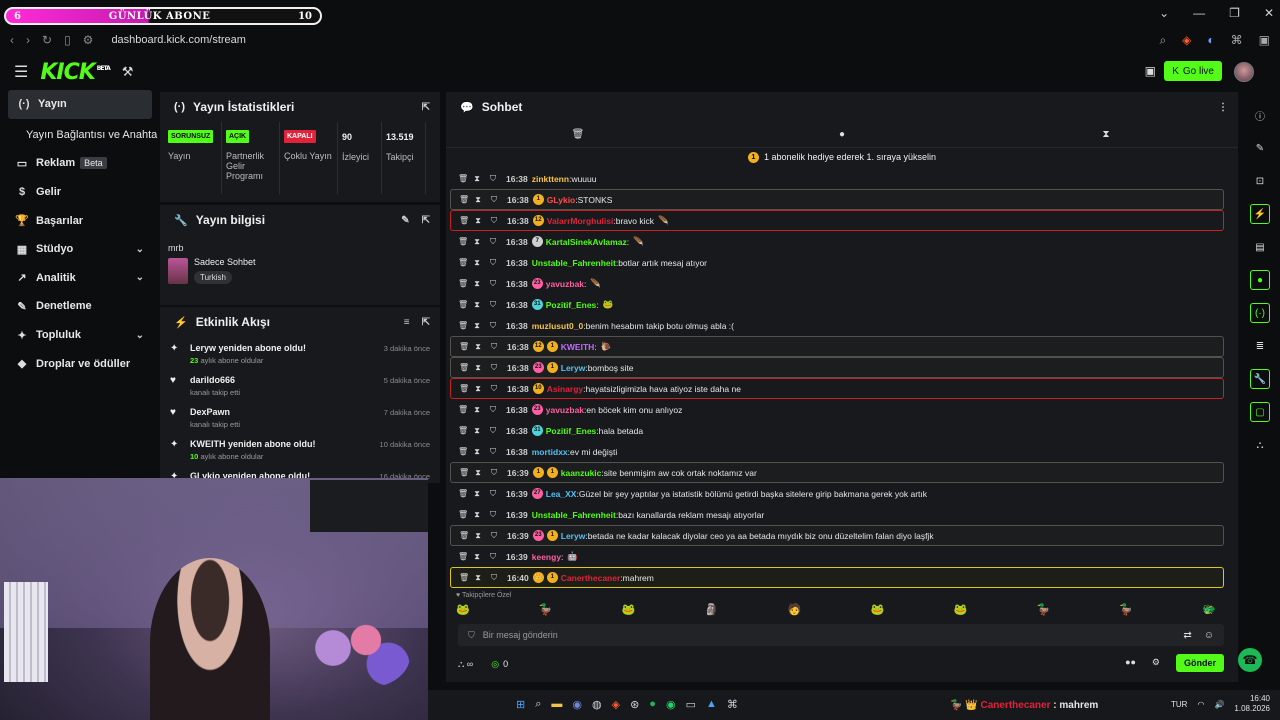 This screenshot has height=720, width=1280. What do you see at coordinates (565, 410) in the screenshot?
I see `message-username: yavuzbak` at bounding box center [565, 410].